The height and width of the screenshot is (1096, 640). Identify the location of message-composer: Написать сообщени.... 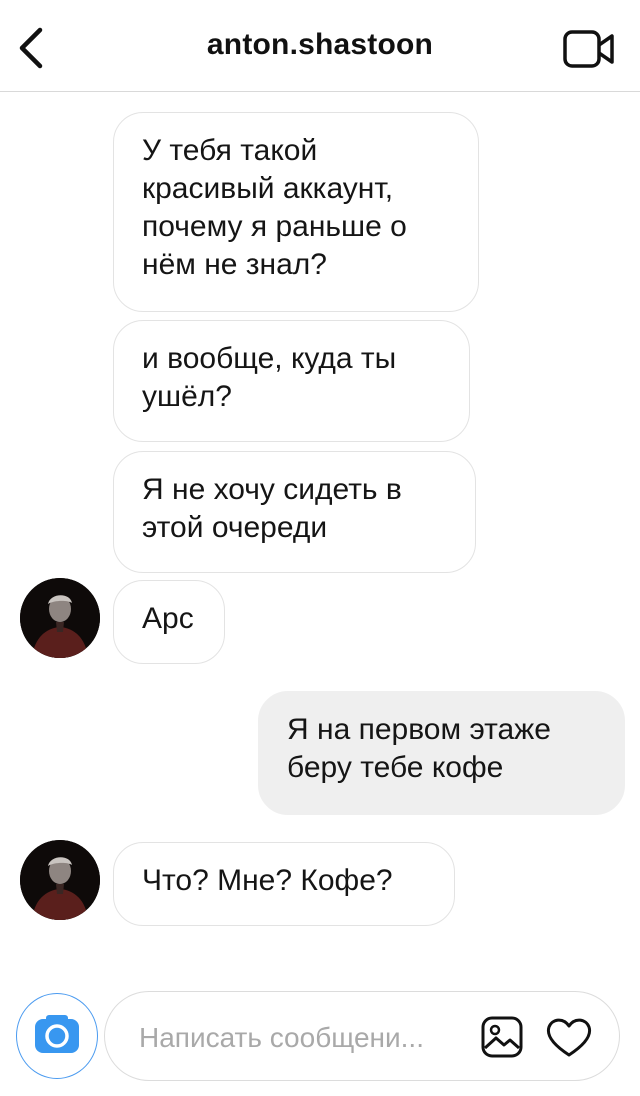
(362, 1036).